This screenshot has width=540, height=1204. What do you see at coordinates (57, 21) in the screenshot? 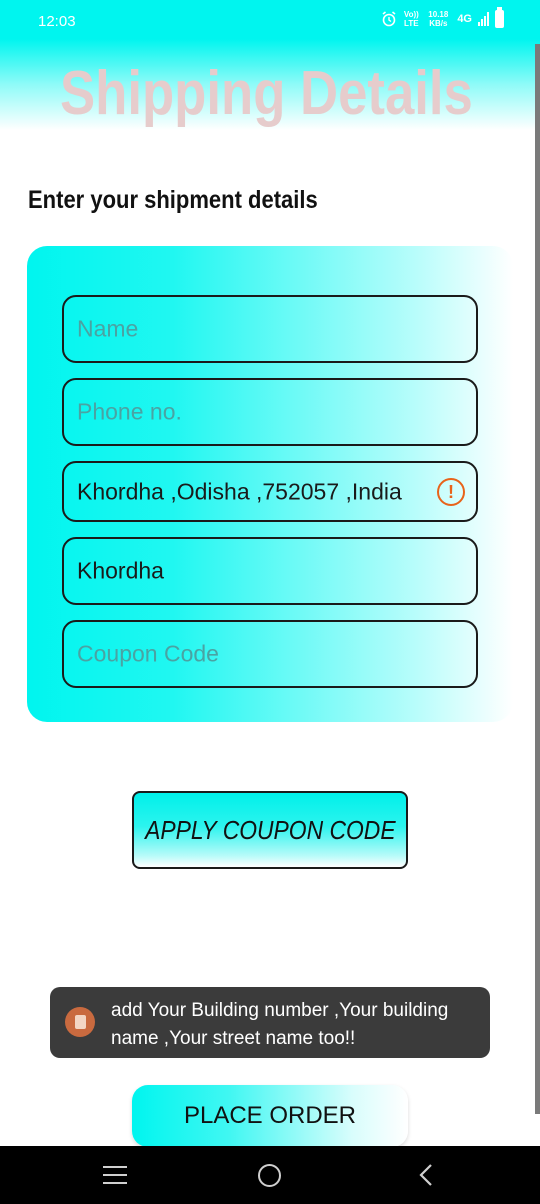
I see `status-time: 12:03` at bounding box center [57, 21].